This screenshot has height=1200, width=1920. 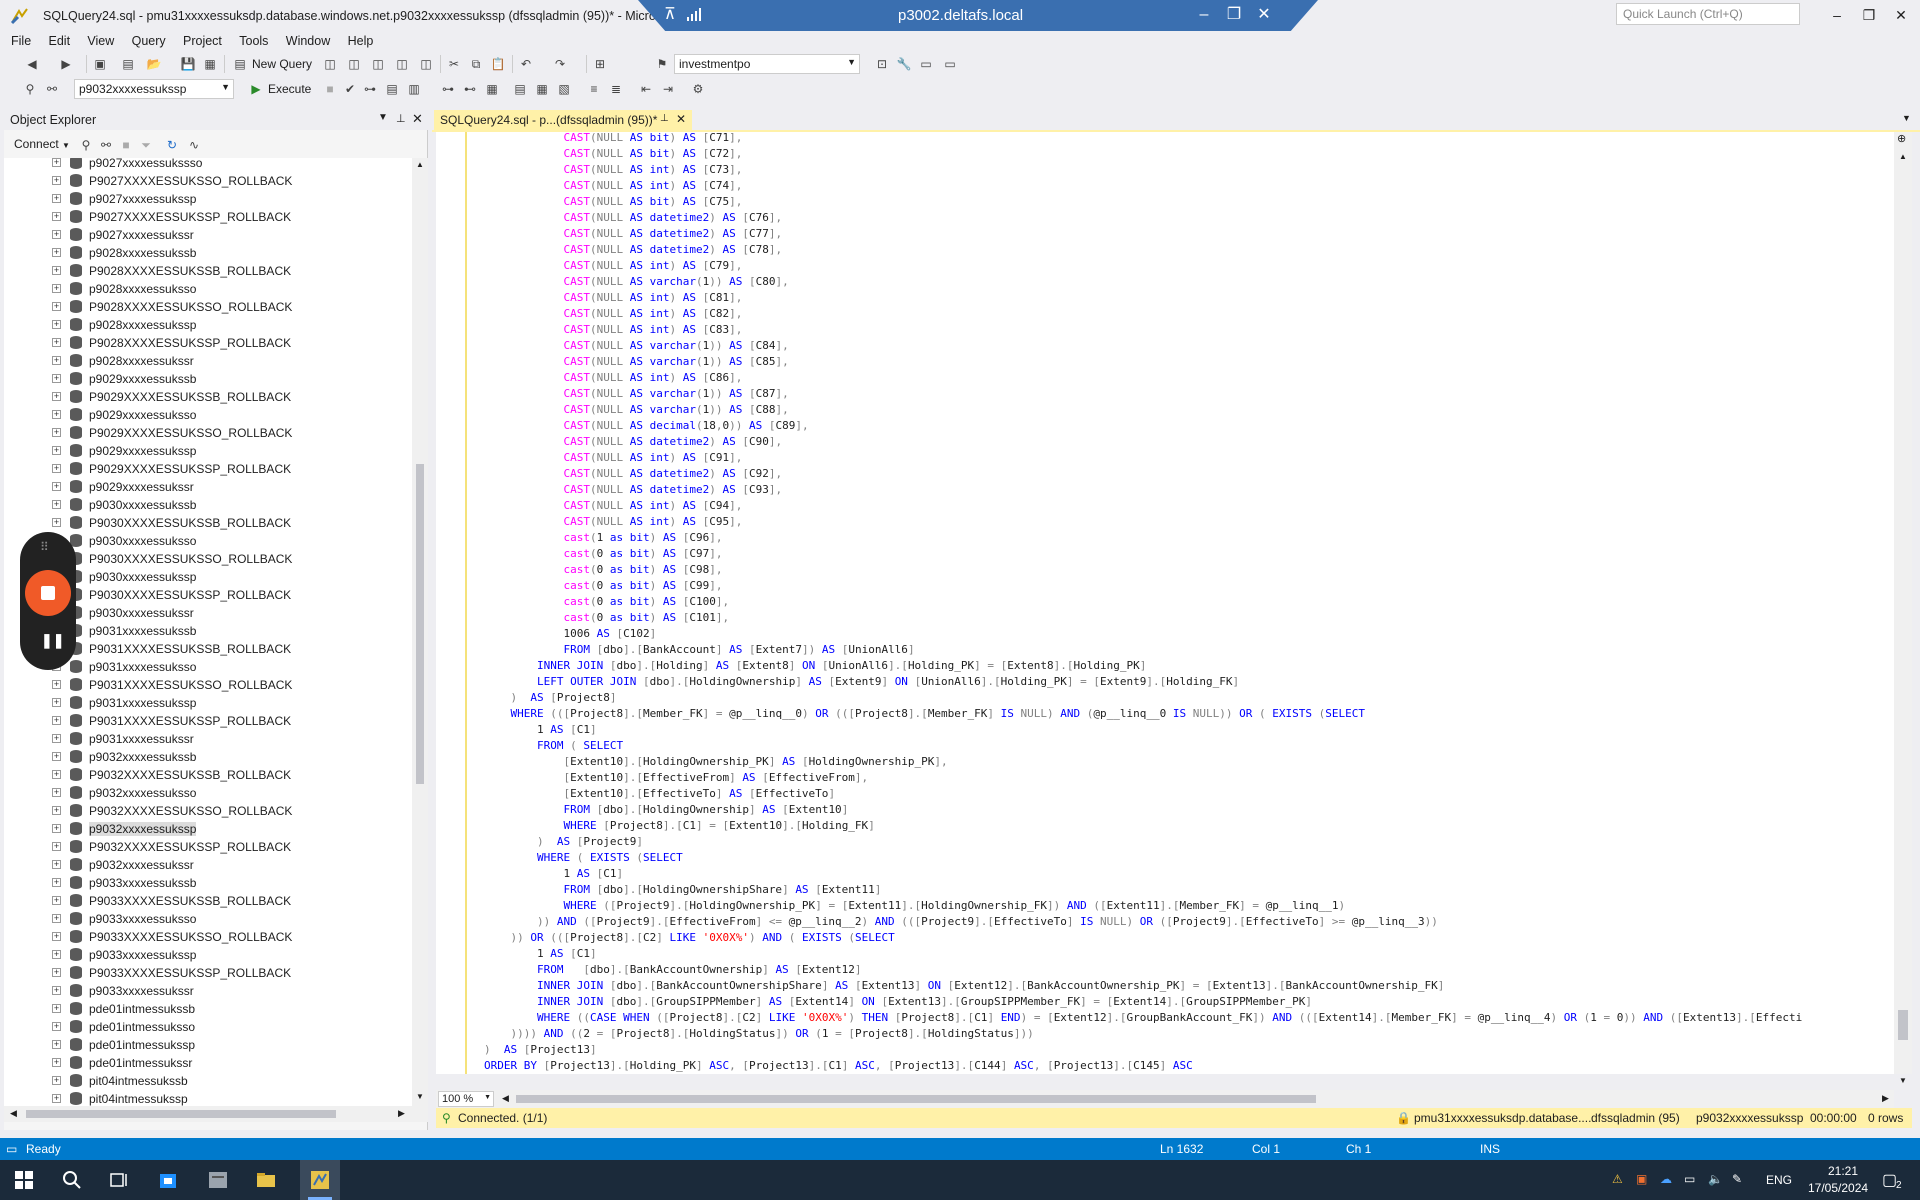 What do you see at coordinates (208, 505) in the screenshot?
I see `tree-node-database: + p9030xxxxessukssb` at bounding box center [208, 505].